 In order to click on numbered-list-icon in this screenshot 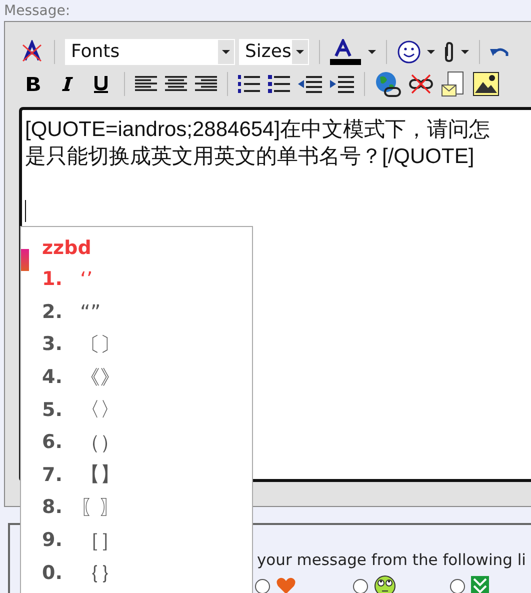, I will do `click(249, 84)`.